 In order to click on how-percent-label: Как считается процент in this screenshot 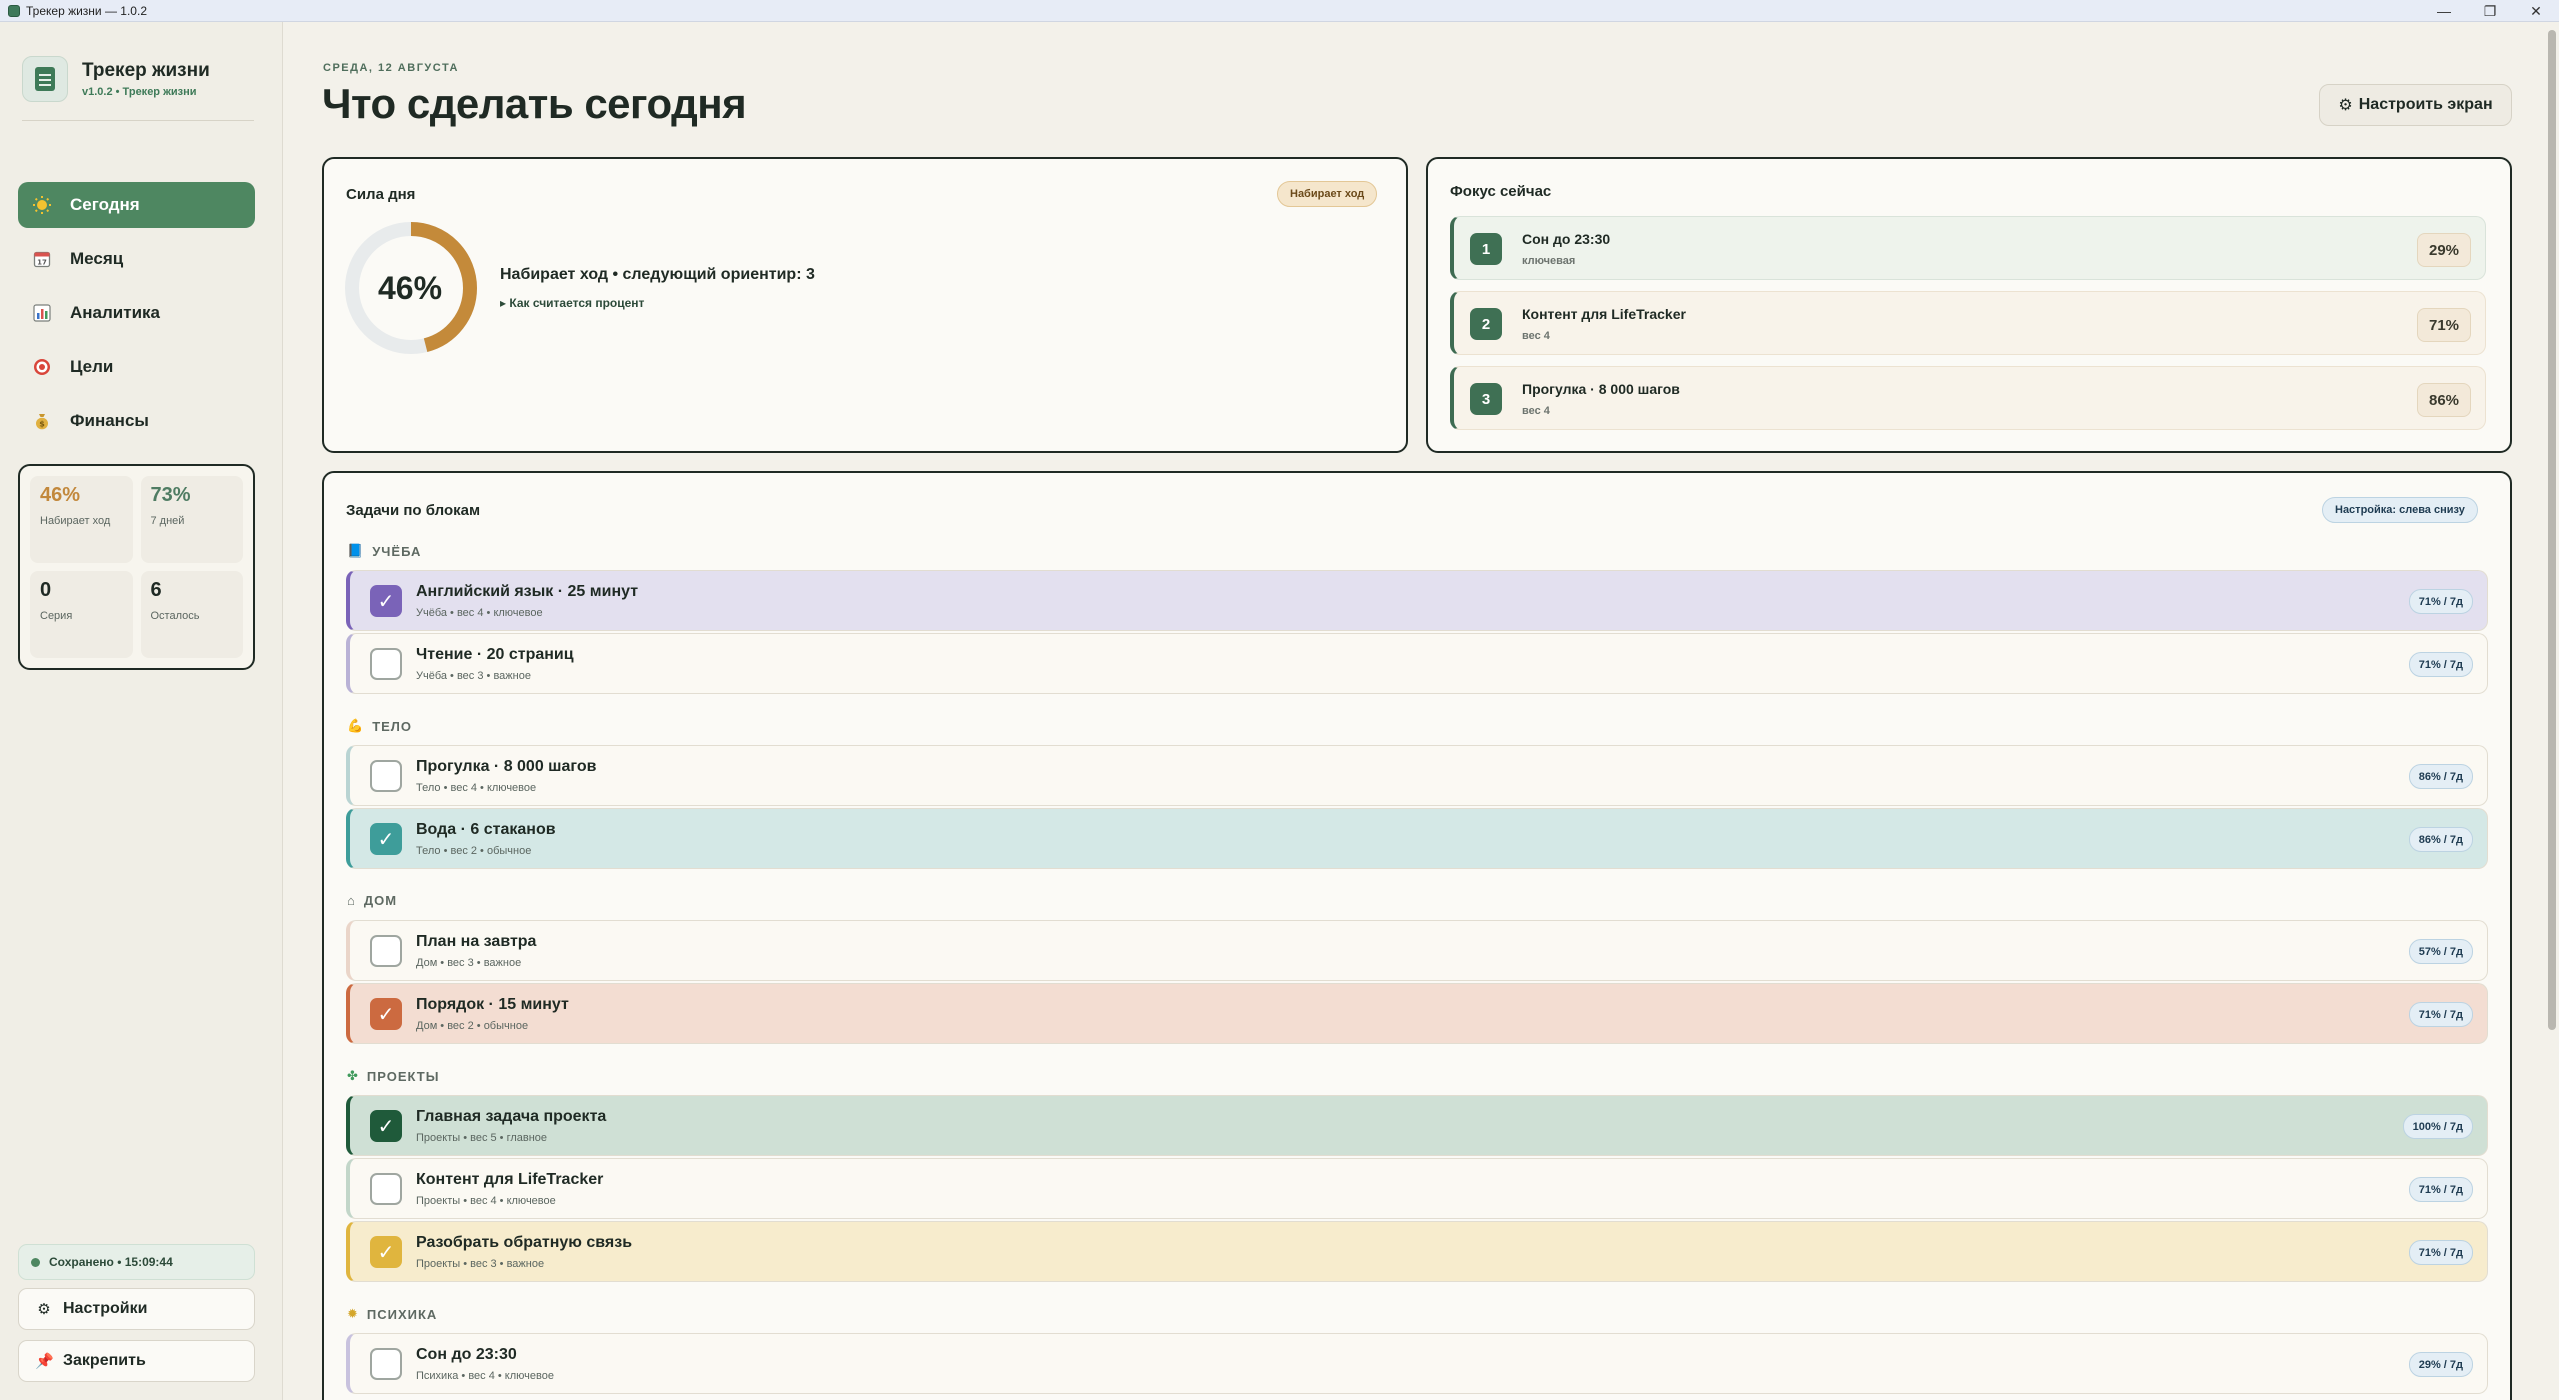, I will do `click(577, 303)`.